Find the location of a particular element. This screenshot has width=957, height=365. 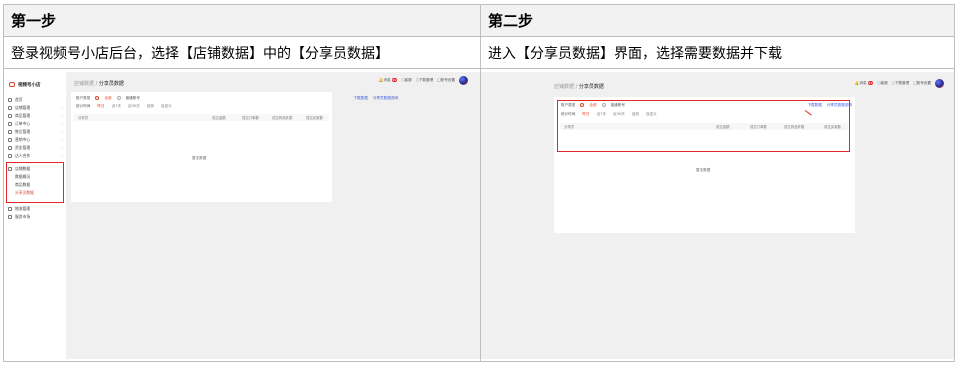

chevron-up-icon: ⌃ is located at coordinates (62, 168).